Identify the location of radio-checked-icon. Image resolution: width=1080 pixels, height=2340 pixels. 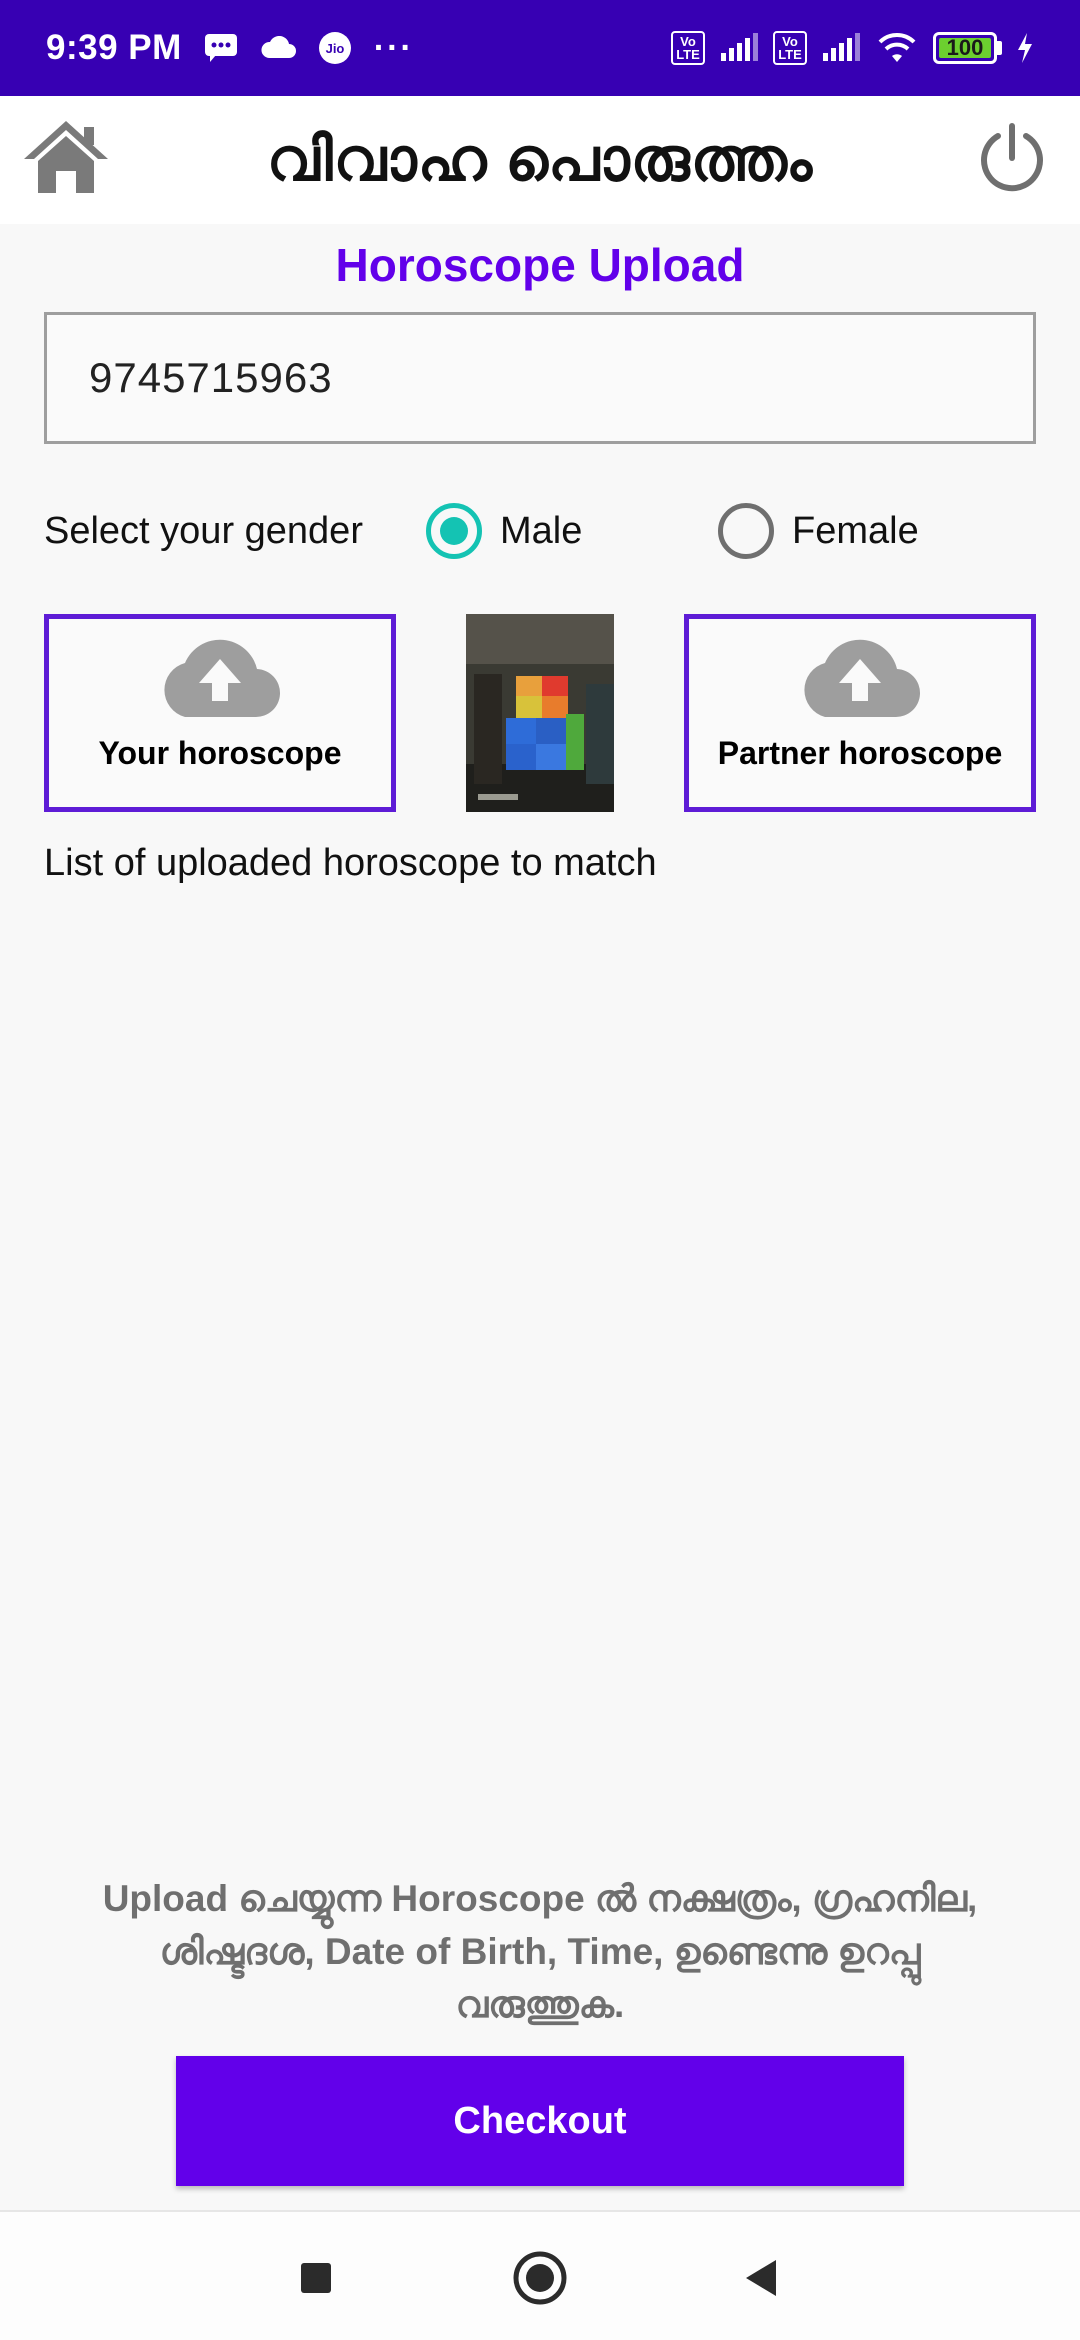
(454, 531).